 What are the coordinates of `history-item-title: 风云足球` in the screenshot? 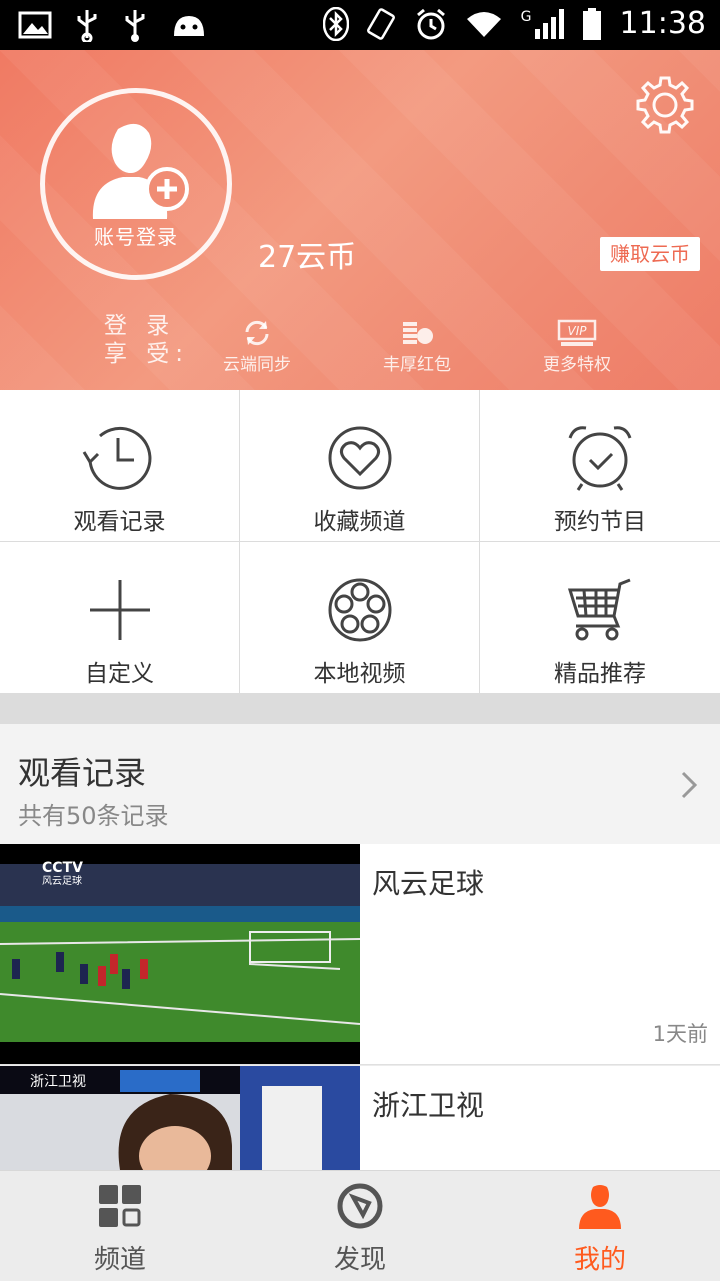 It's located at (428, 883).